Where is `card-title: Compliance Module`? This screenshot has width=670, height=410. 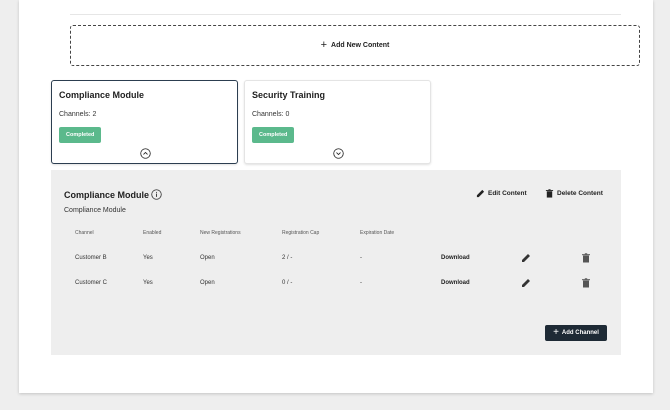
card-title: Compliance Module is located at coordinates (102, 95).